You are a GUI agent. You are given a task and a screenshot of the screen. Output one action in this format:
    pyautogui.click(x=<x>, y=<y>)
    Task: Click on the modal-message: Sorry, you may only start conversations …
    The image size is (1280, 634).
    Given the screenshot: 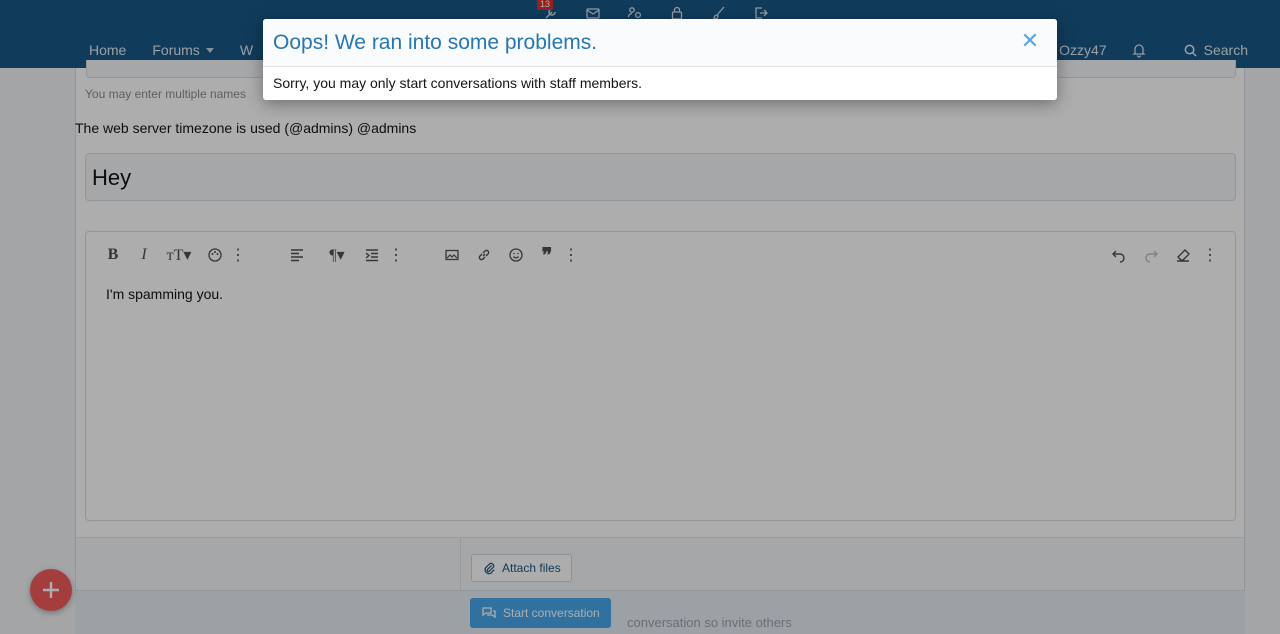 What is the action you would take?
    pyautogui.click(x=458, y=83)
    